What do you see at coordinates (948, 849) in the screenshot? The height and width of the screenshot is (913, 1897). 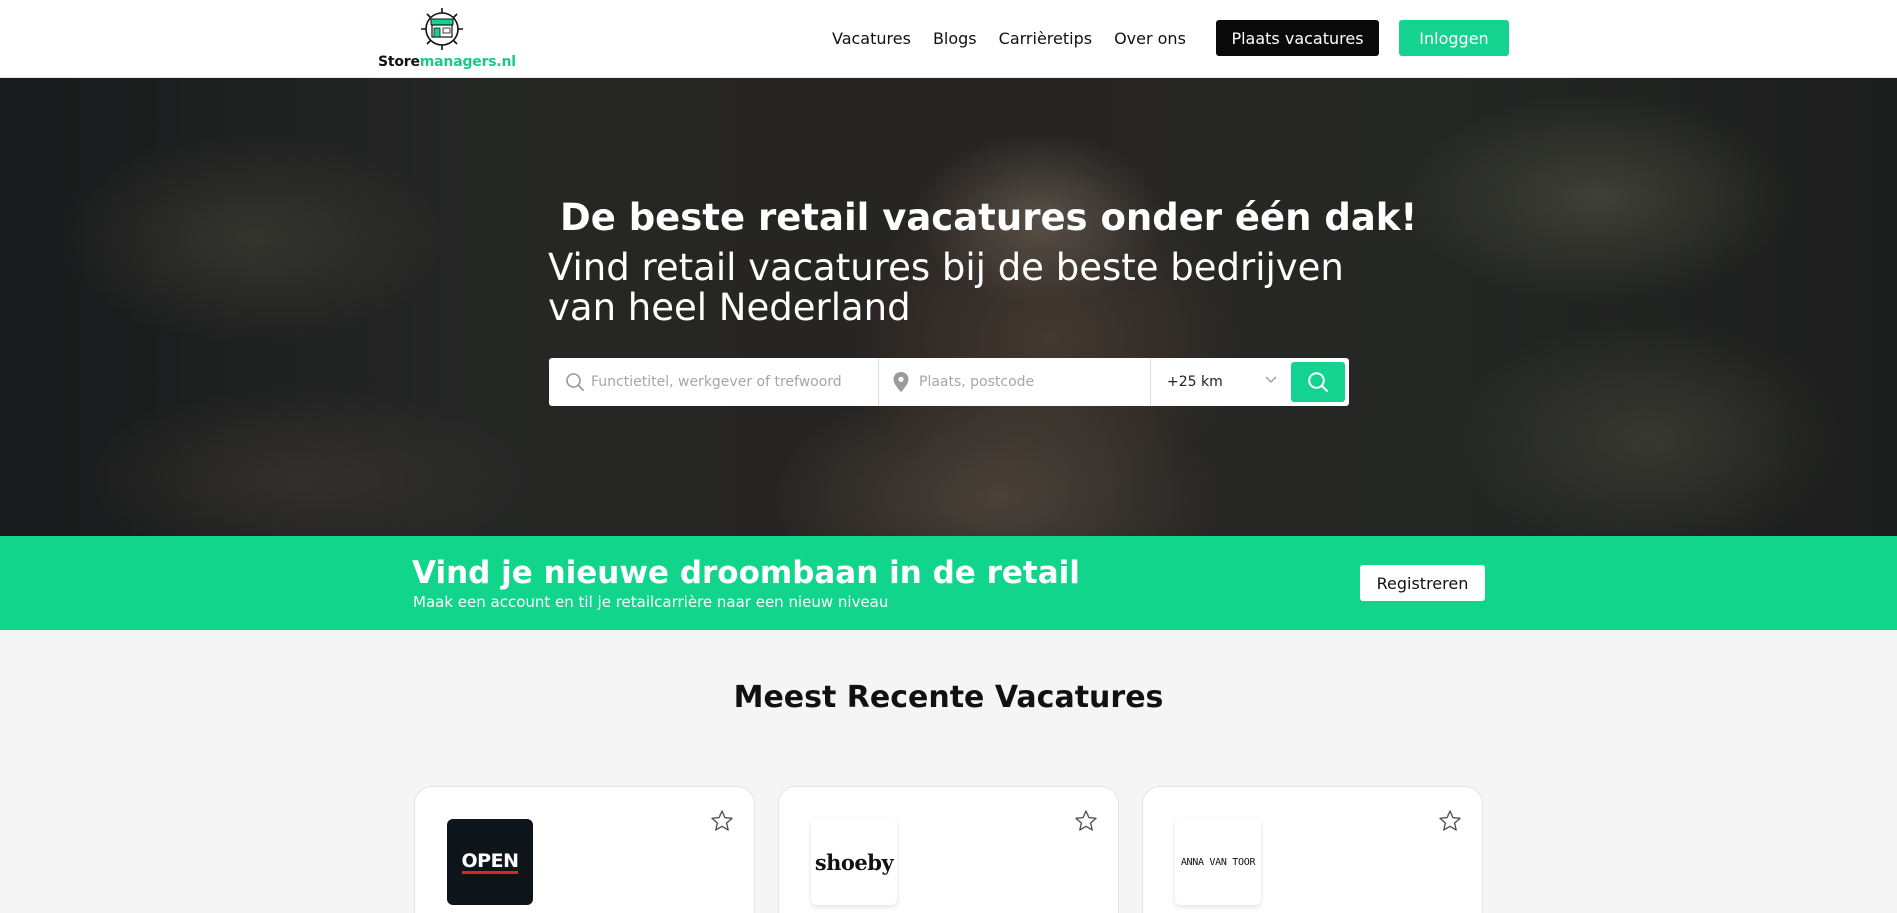 I see `job-card: shoeby` at bounding box center [948, 849].